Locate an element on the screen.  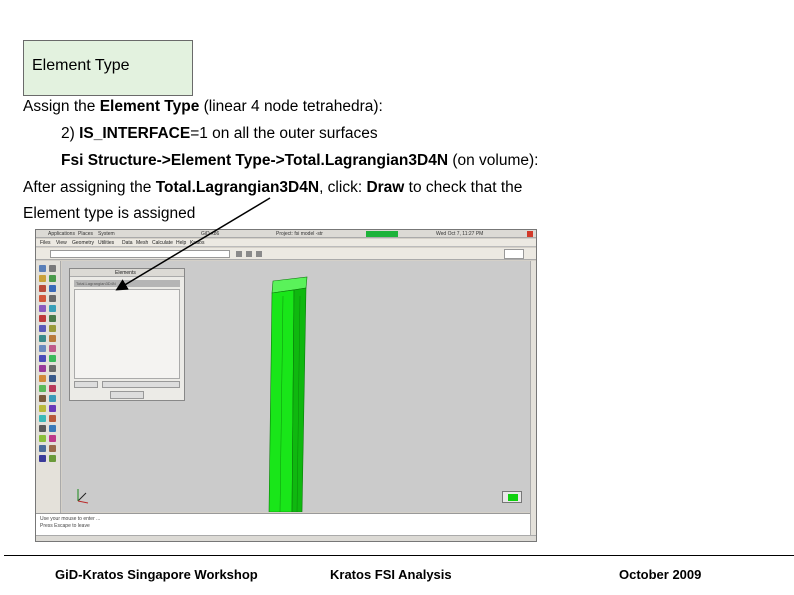
pointer-arrow is located at coordinates (193, 244).